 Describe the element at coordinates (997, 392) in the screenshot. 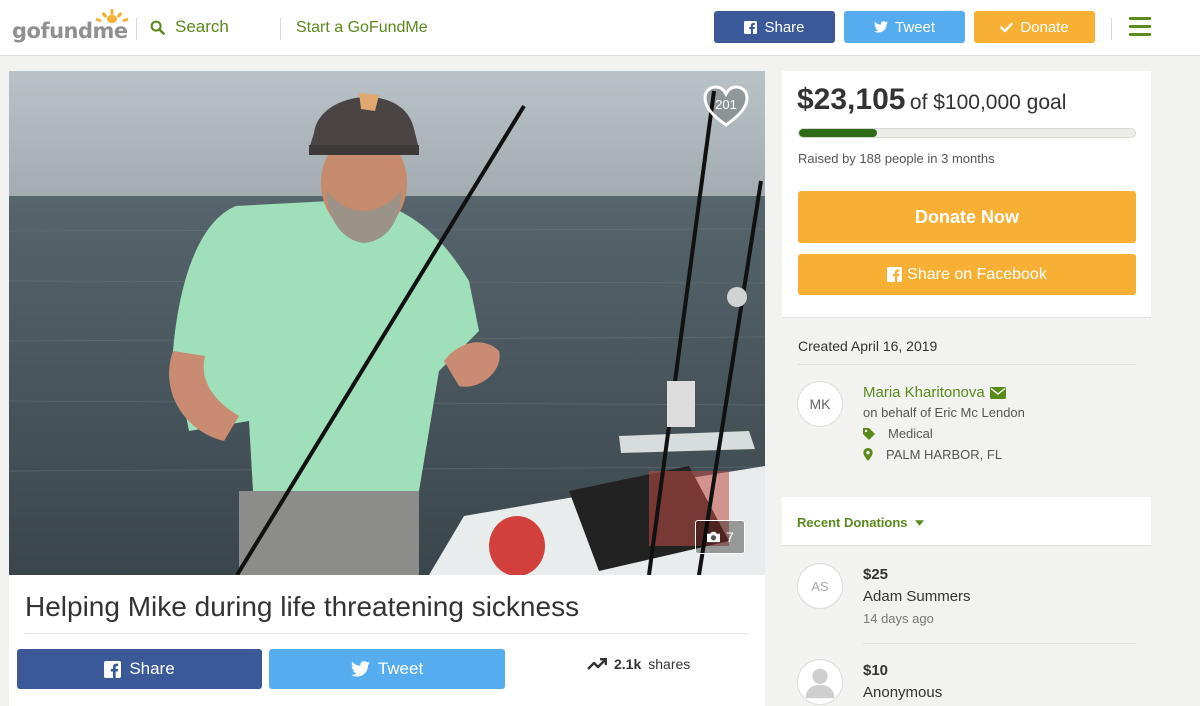

I see `envelope-icon` at that location.